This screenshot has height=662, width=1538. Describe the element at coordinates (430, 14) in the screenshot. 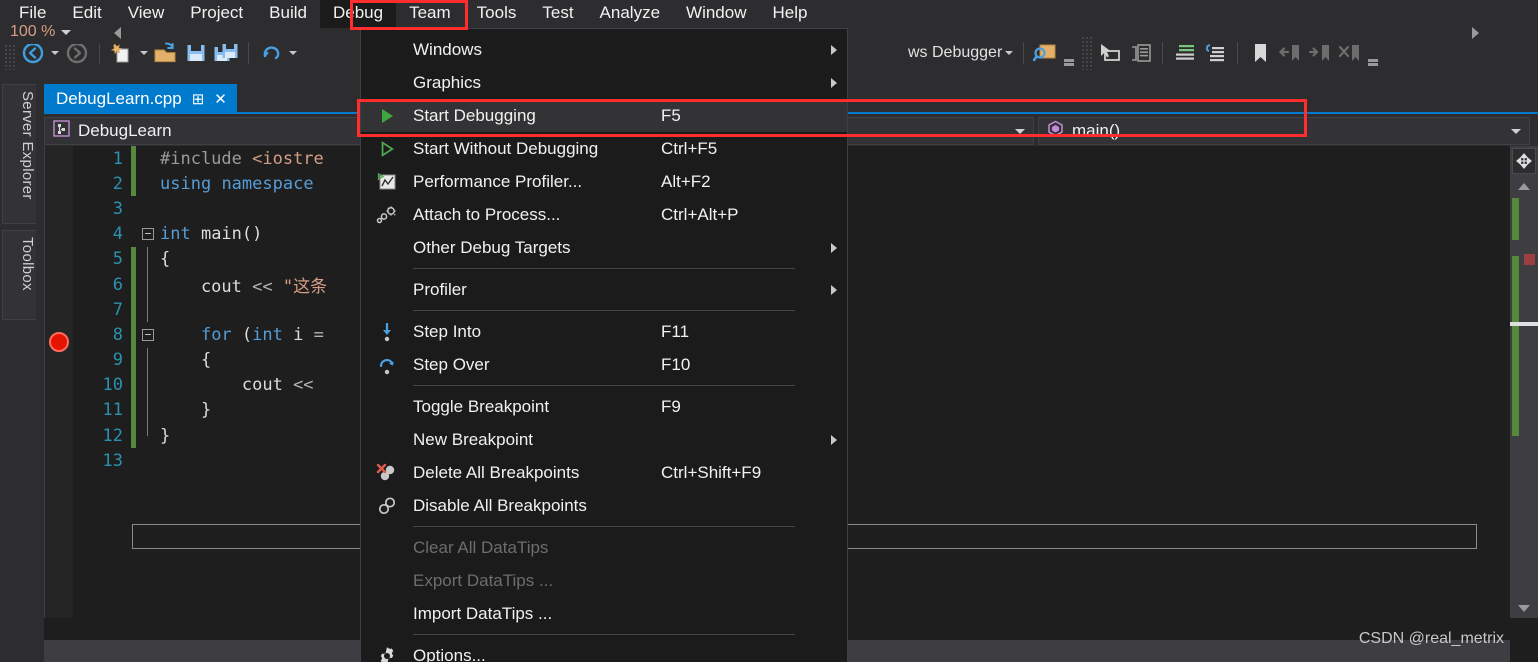

I see `menubar-item-team: Team` at that location.